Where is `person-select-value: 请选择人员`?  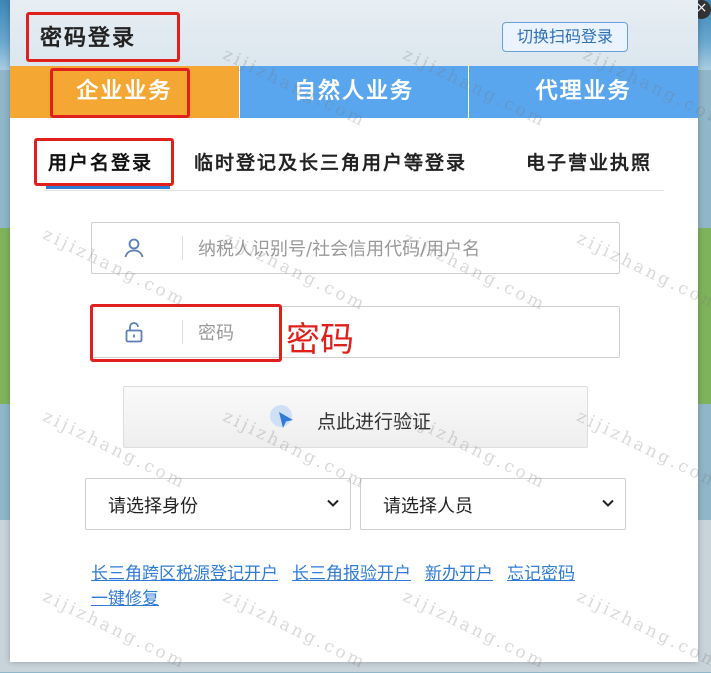 person-select-value: 请选择人员 is located at coordinates (428, 506).